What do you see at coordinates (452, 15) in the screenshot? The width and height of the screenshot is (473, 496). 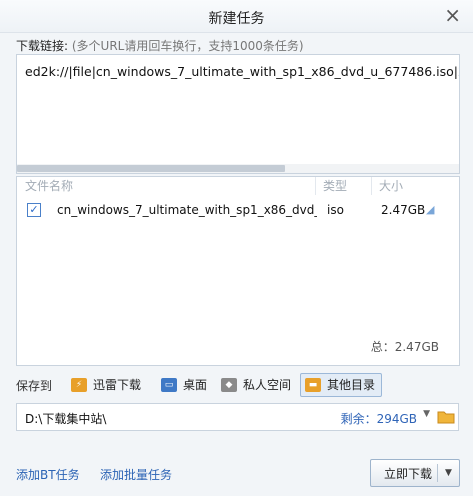 I see `close-icon: ×` at bounding box center [452, 15].